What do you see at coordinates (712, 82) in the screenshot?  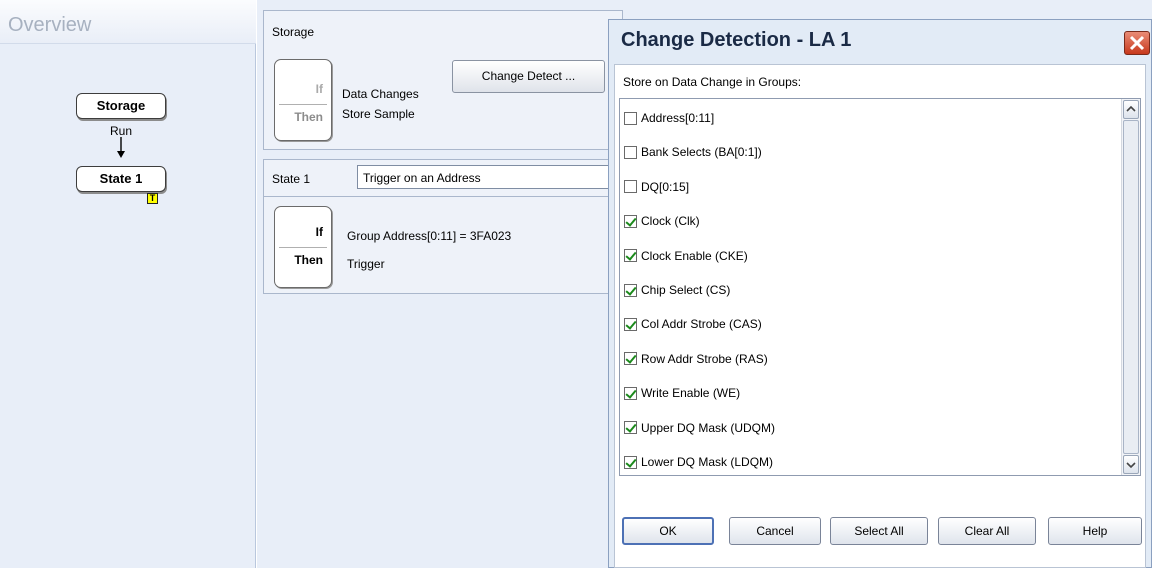 I see `dialog-prompt: Store on Data Change in Groups:` at bounding box center [712, 82].